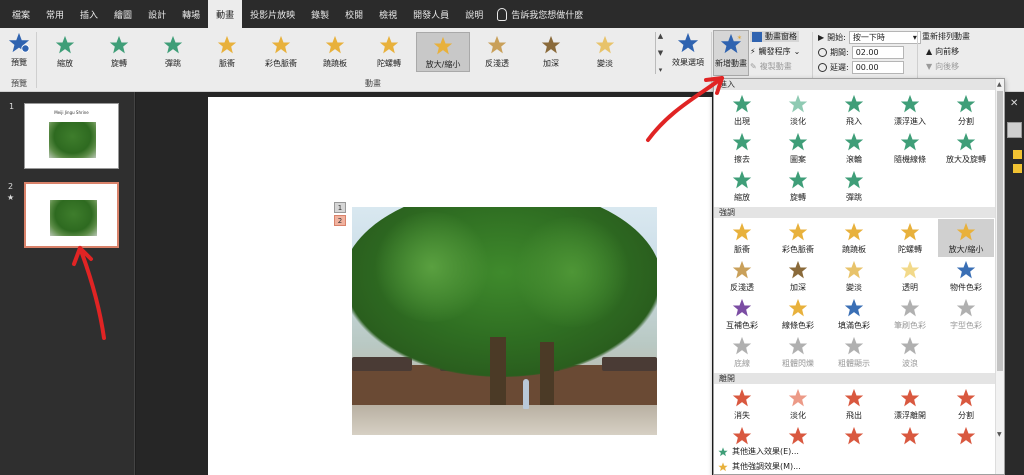  I want to click on dropdown-scrollbar: ▲ ▼, so click(999, 276).